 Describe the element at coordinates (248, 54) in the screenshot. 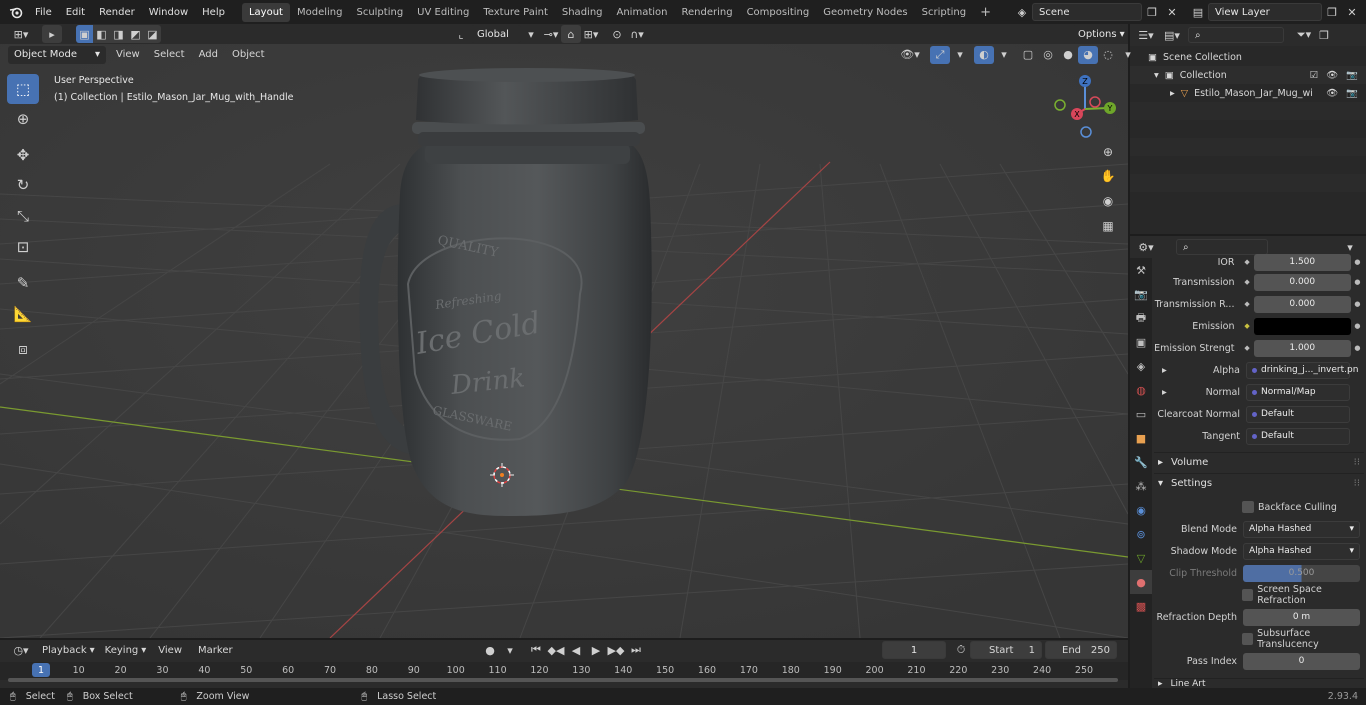

I see `viewport-menu-object: Object` at that location.